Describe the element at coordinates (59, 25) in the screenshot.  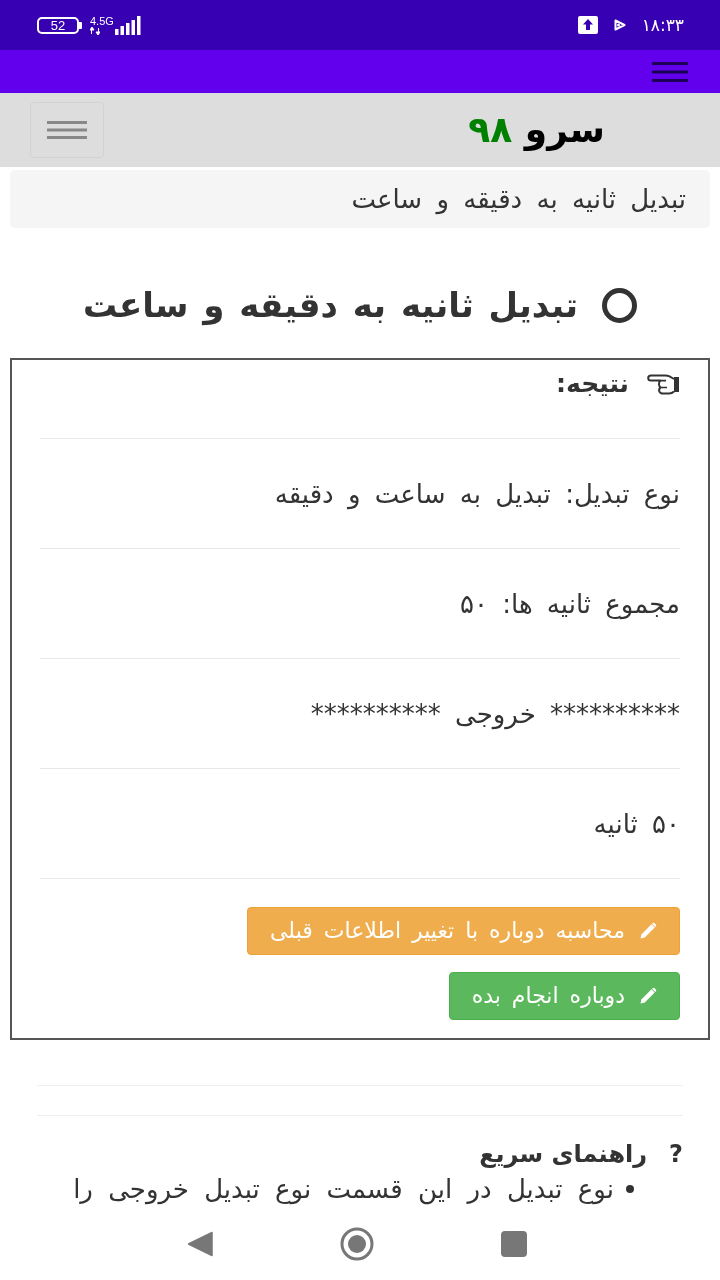
I see `battery-indicator: 52` at that location.